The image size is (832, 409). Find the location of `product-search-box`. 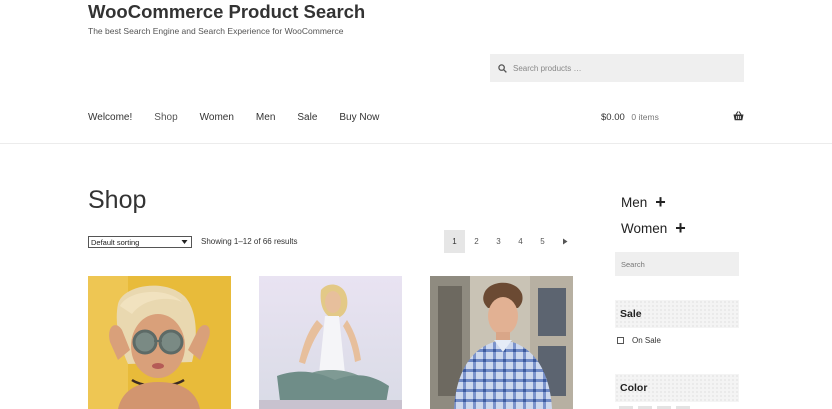

product-search-box is located at coordinates (617, 68).